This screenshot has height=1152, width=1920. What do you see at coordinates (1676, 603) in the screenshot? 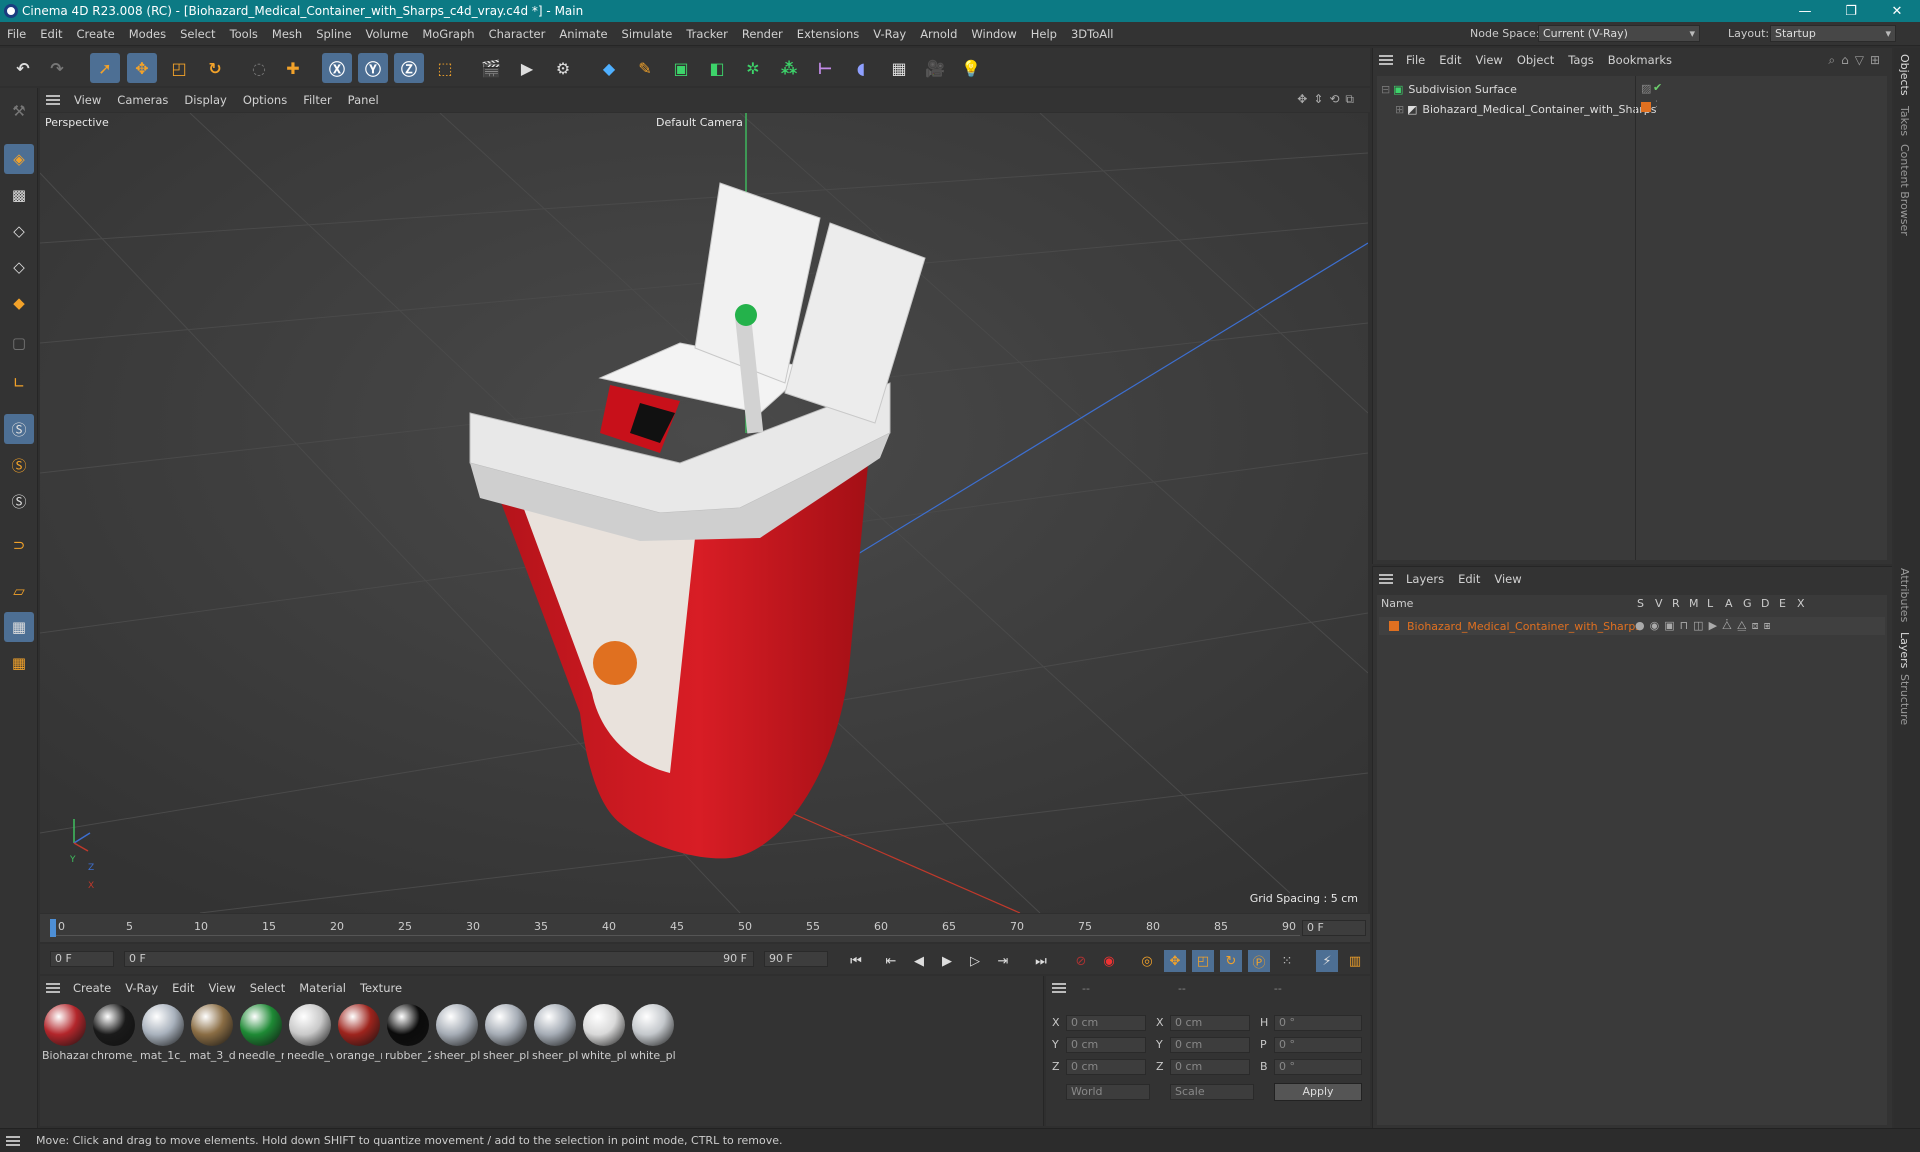
I see `column-render: R` at bounding box center [1676, 603].